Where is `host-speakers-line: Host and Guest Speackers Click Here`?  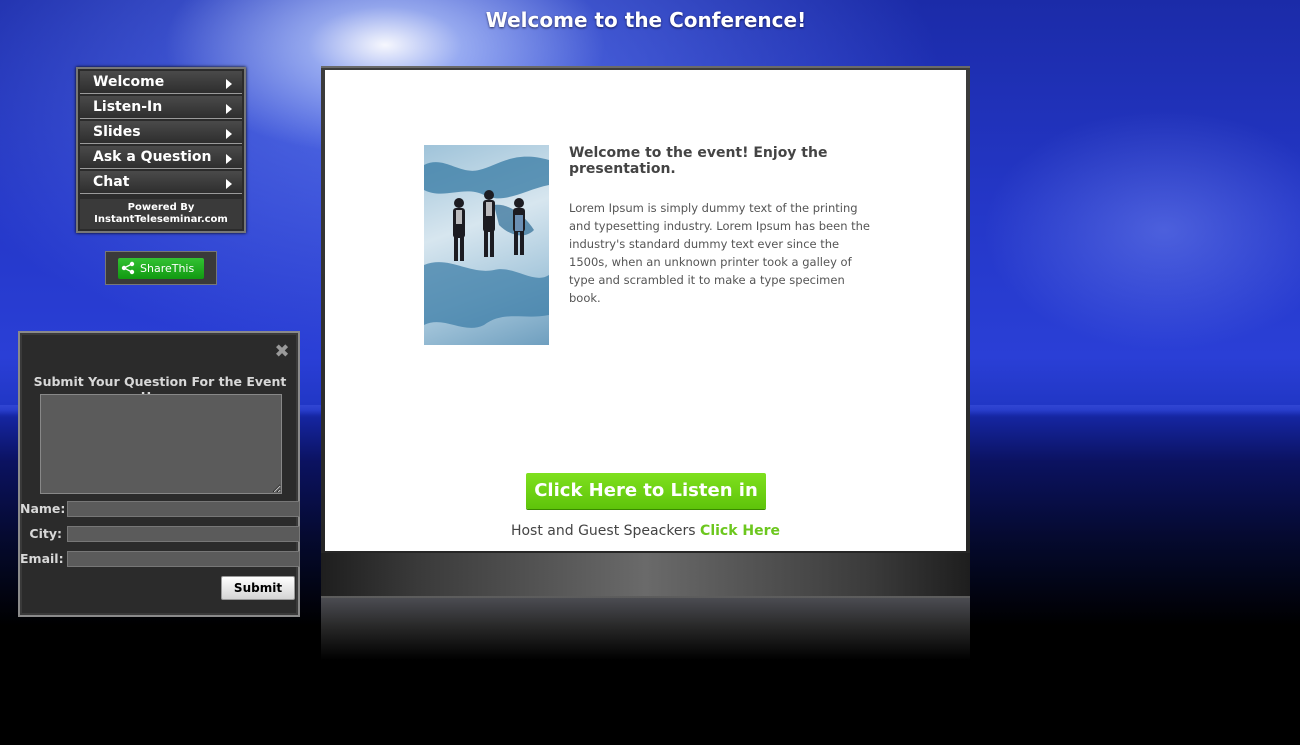 host-speakers-line: Host and Guest Speackers Click Here is located at coordinates (645, 531).